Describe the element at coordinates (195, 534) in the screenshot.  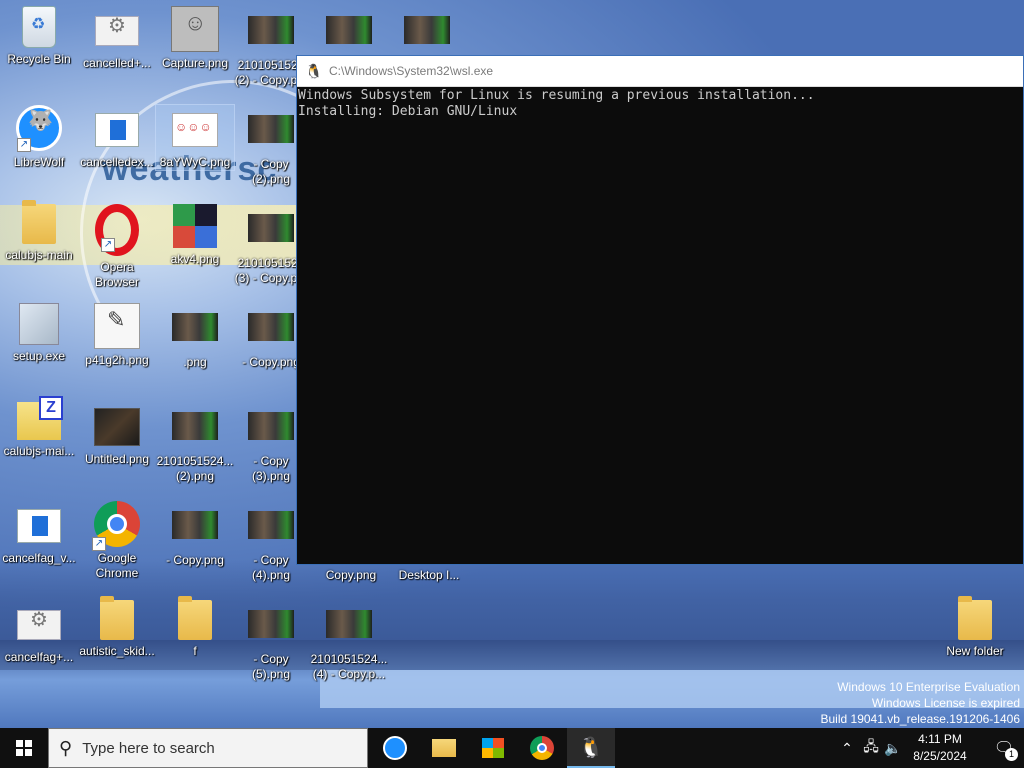
I see `desktop-icon-copy-png-2: - Copy.png` at that location.